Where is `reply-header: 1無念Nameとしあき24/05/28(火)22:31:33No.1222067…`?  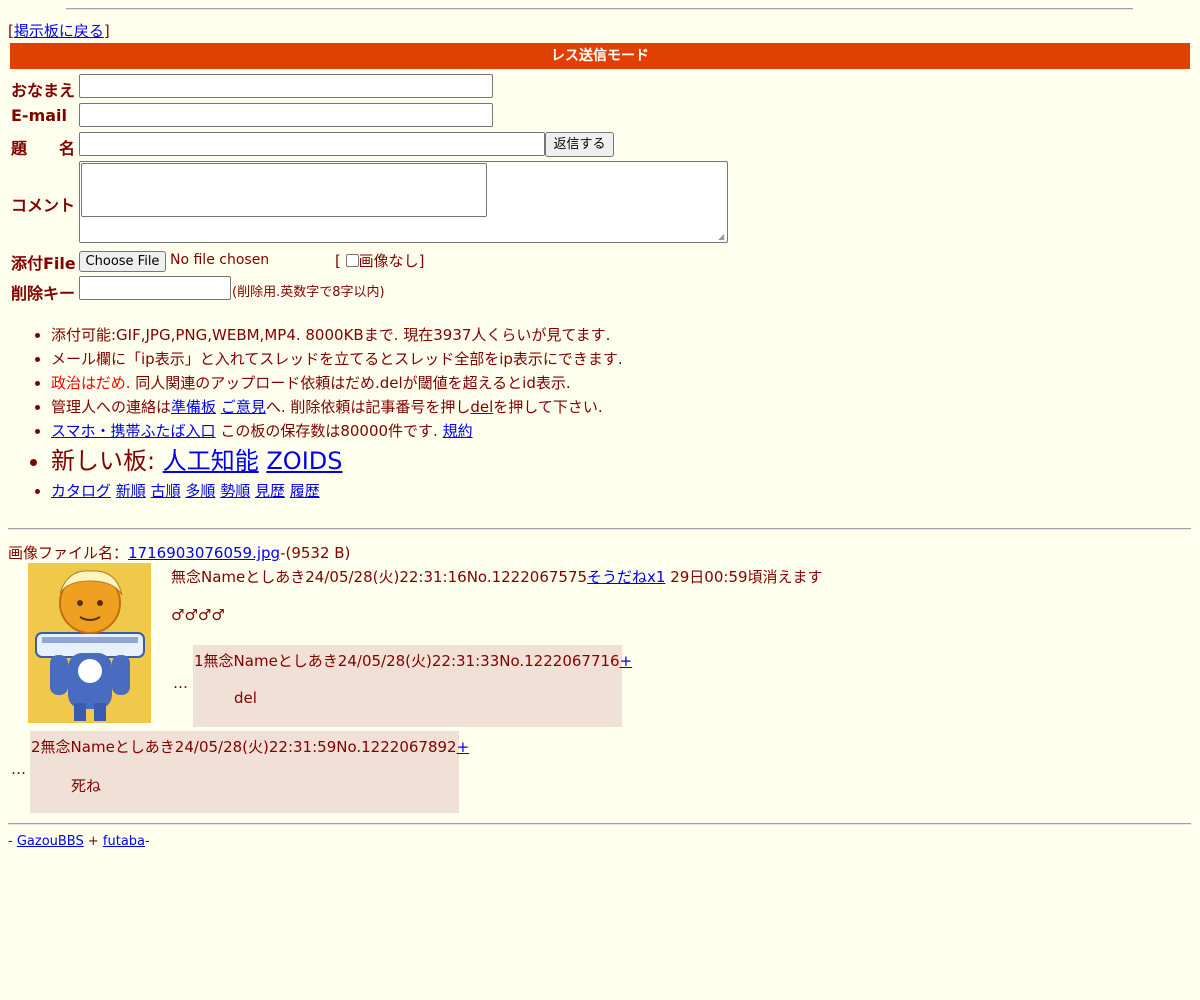 reply-header: 1無念Nameとしあき24/05/28(火)22:31:33No.1222067… is located at coordinates (413, 661).